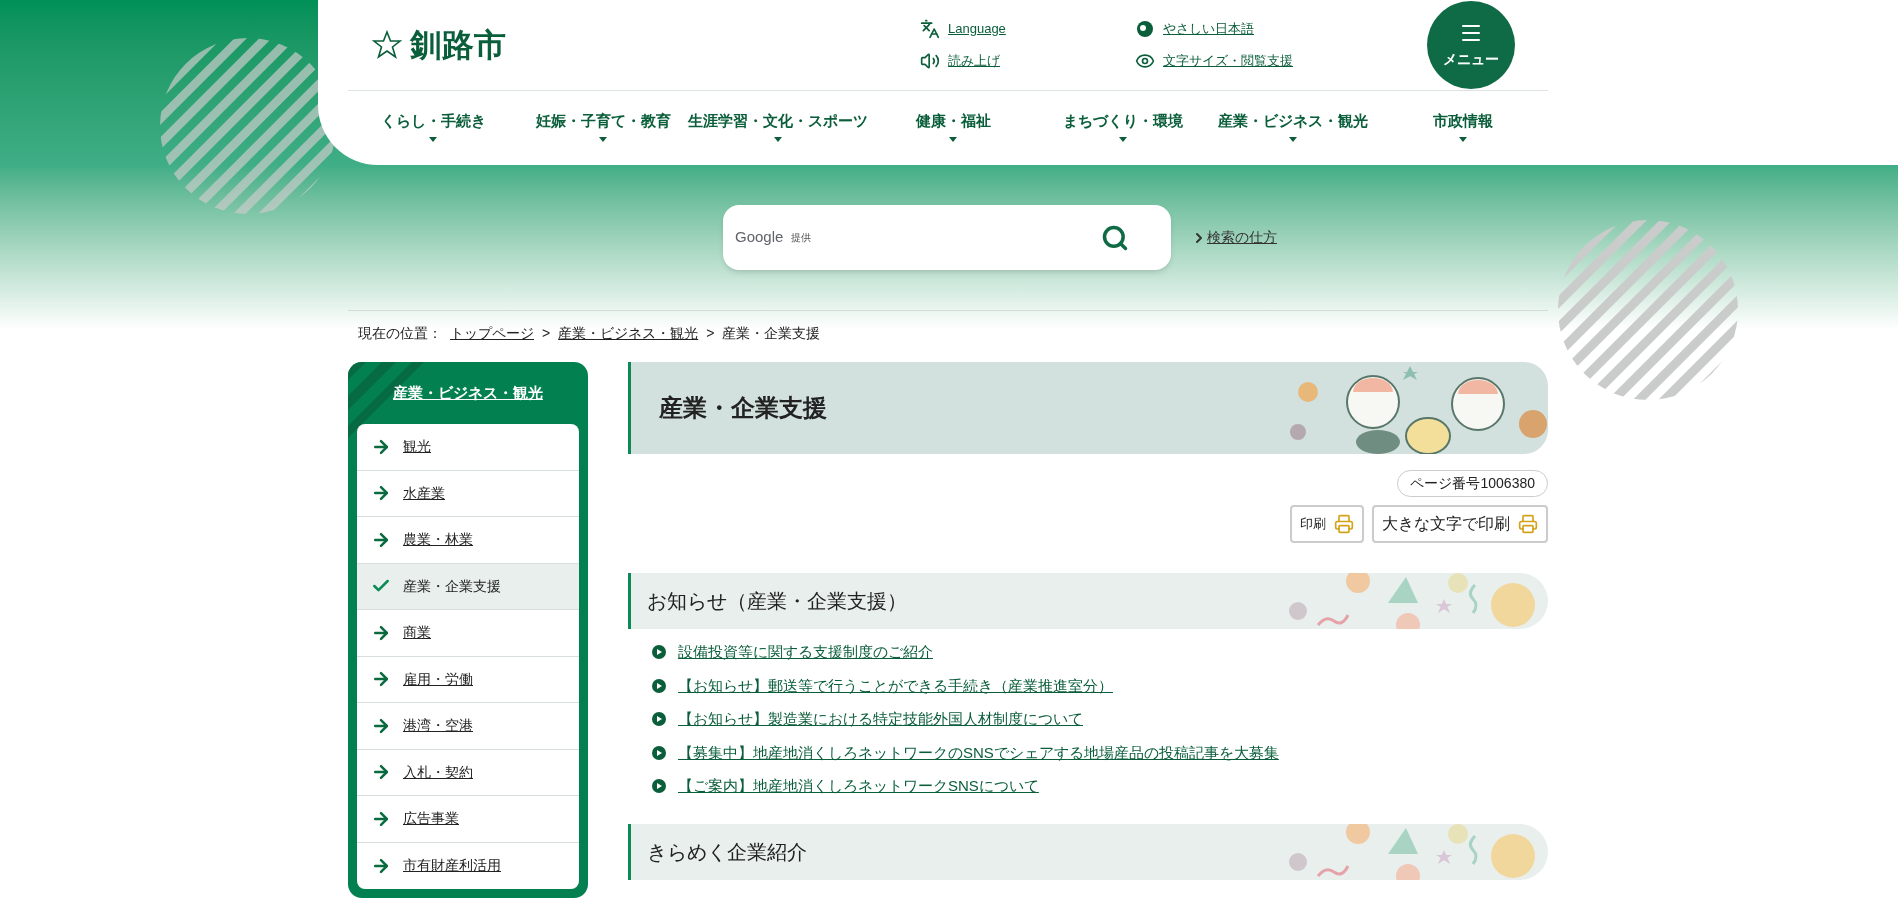  Describe the element at coordinates (1123, 126) in the screenshot. I see `nav-link: まちづくり・環境` at that location.